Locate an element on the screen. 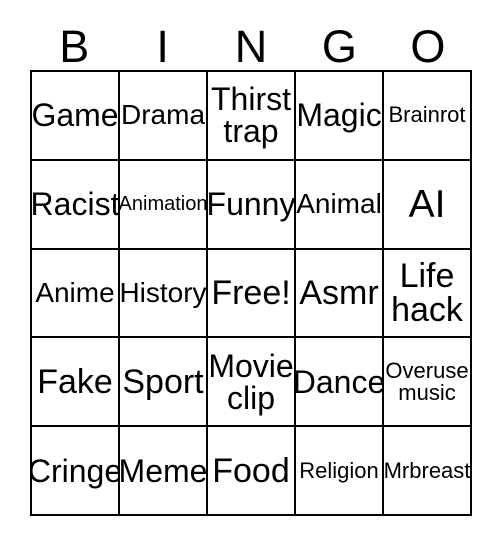 This screenshot has width=501, height=544. bingo-cell: Racist is located at coordinates (76, 205).